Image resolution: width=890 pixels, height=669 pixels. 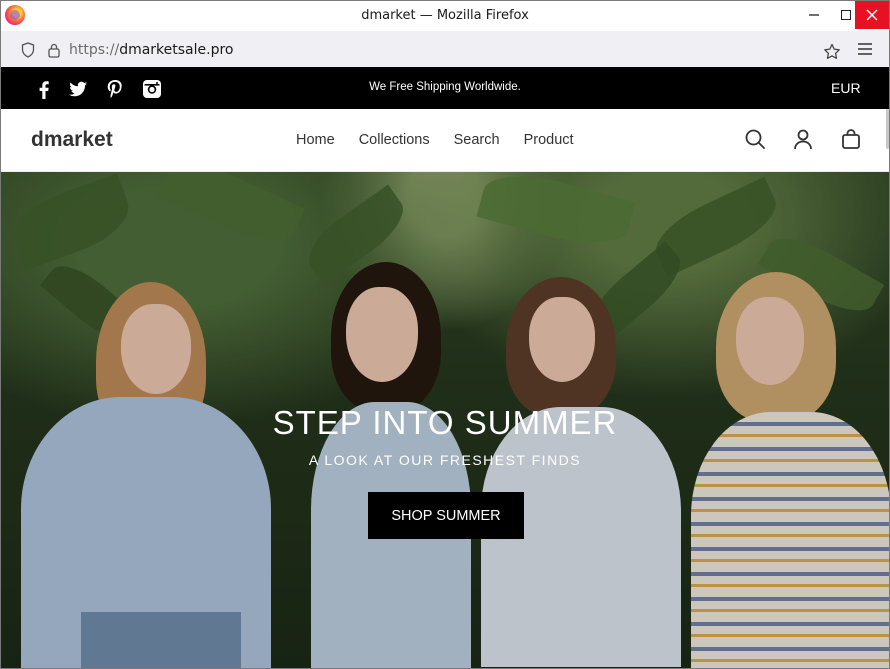 What do you see at coordinates (887, 129) in the screenshot?
I see `page-scrollbar` at bounding box center [887, 129].